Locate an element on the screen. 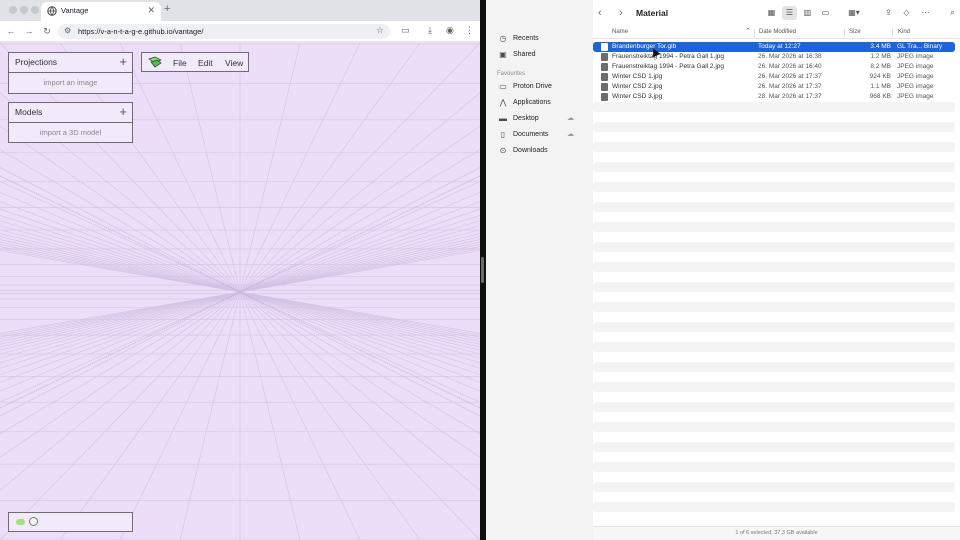  favourites-heading: Favourites is located at coordinates (511, 74).